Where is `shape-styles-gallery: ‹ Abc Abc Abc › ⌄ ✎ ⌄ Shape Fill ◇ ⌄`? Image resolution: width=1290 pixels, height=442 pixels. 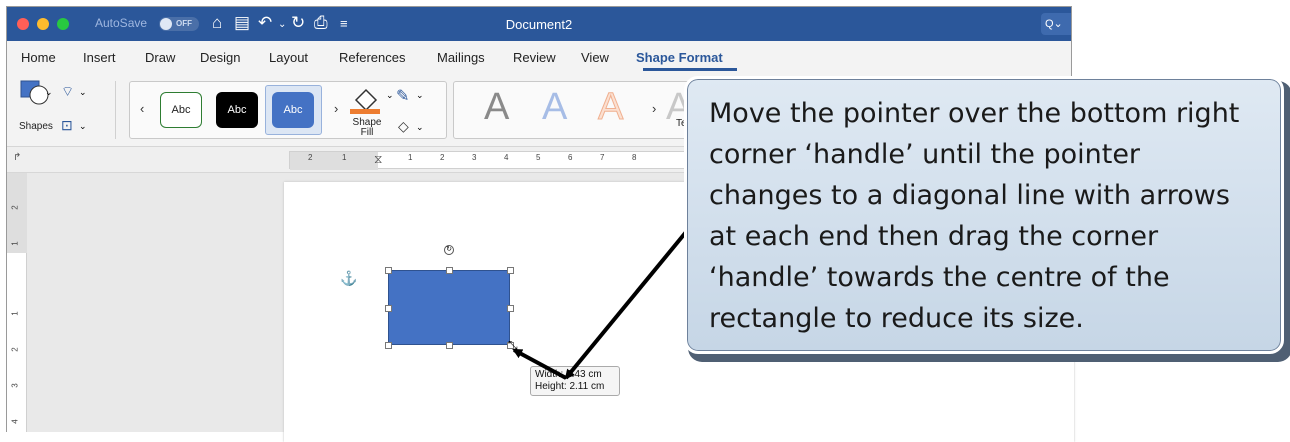 shape-styles-gallery: ‹ Abc Abc Abc › ⌄ ✎ ⌄ Shape Fill ◇ ⌄ is located at coordinates (288, 110).